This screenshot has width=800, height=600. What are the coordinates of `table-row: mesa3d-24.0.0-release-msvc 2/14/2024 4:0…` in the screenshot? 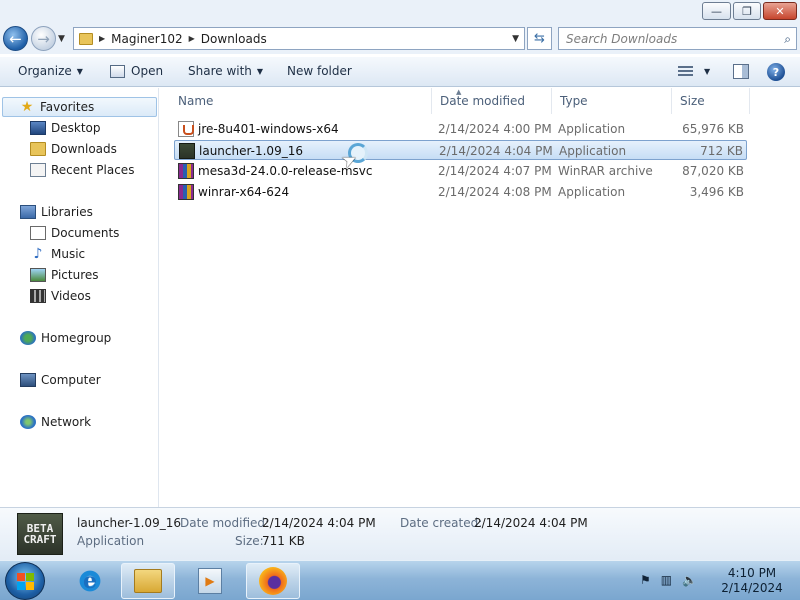 It's located at (460, 171).